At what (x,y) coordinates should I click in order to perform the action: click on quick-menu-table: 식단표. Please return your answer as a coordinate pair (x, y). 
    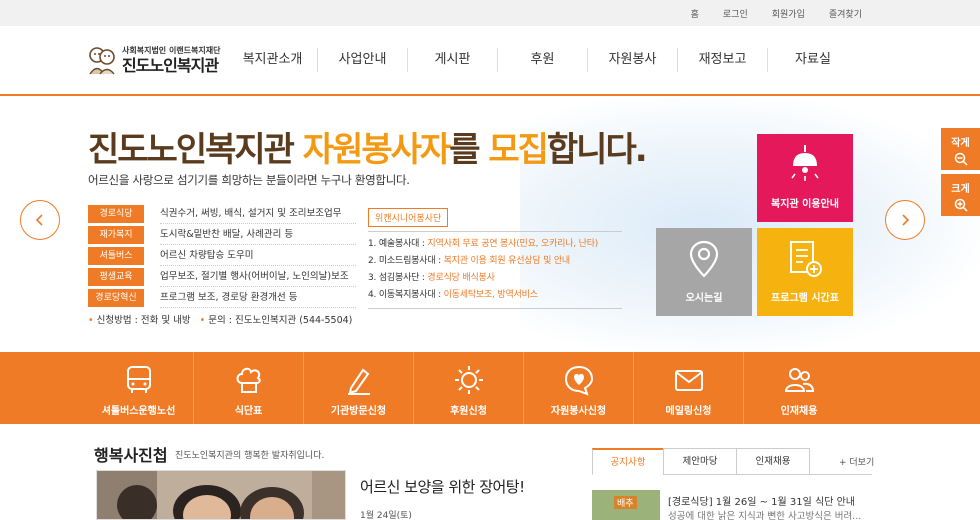
    Looking at the image, I should click on (249, 388).